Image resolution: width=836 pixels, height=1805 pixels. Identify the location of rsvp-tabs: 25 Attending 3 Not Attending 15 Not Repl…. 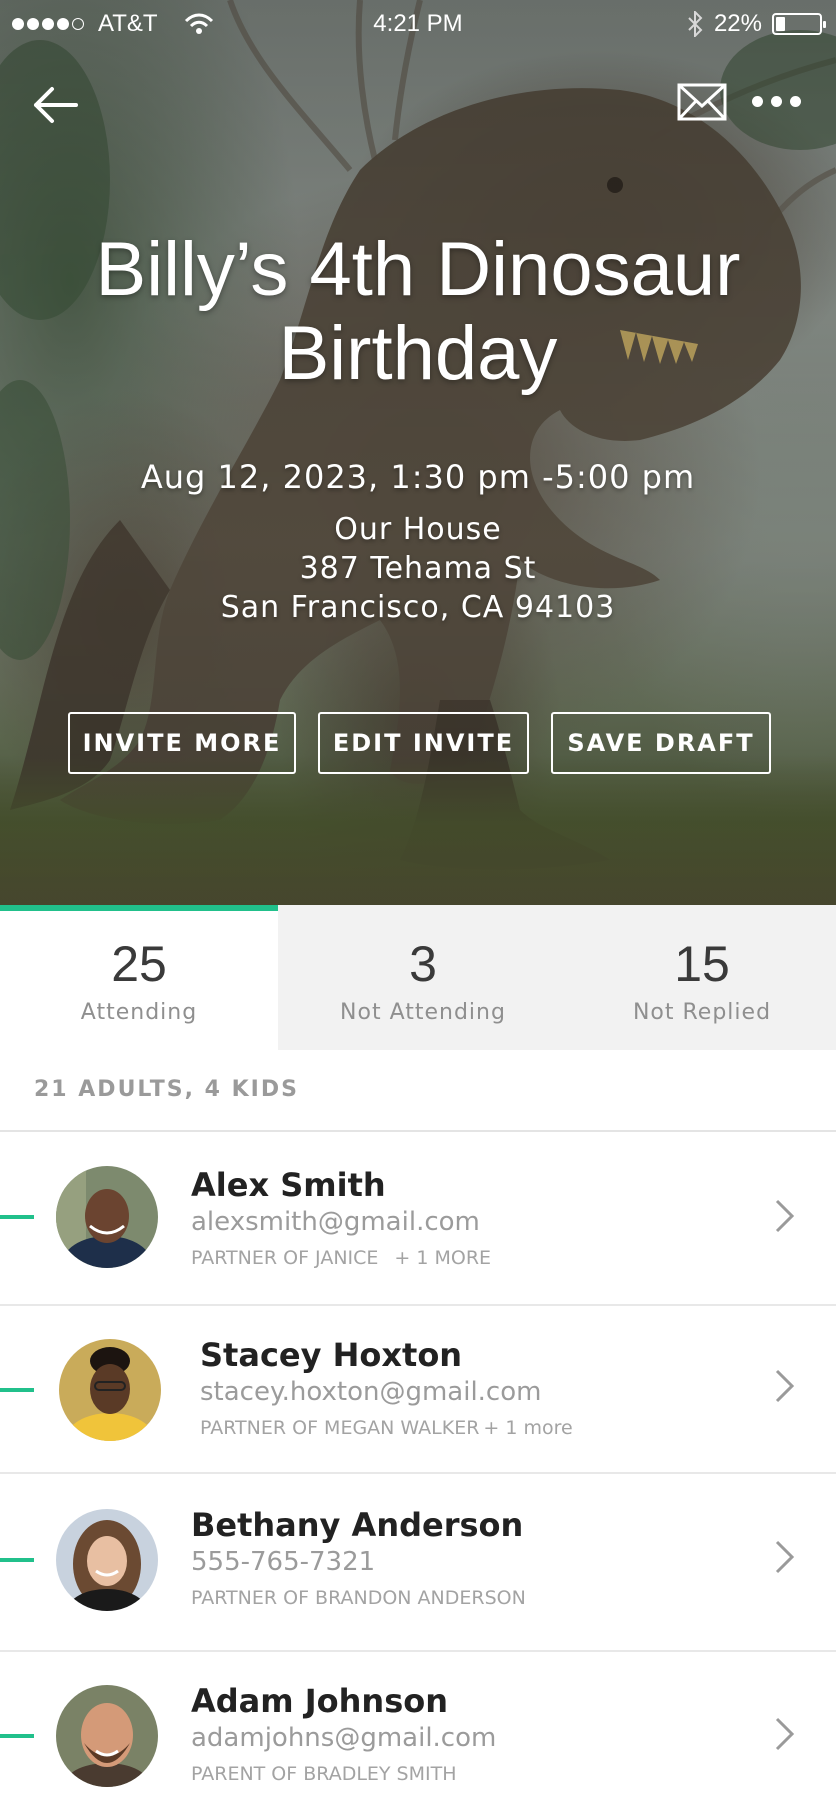
(418, 977).